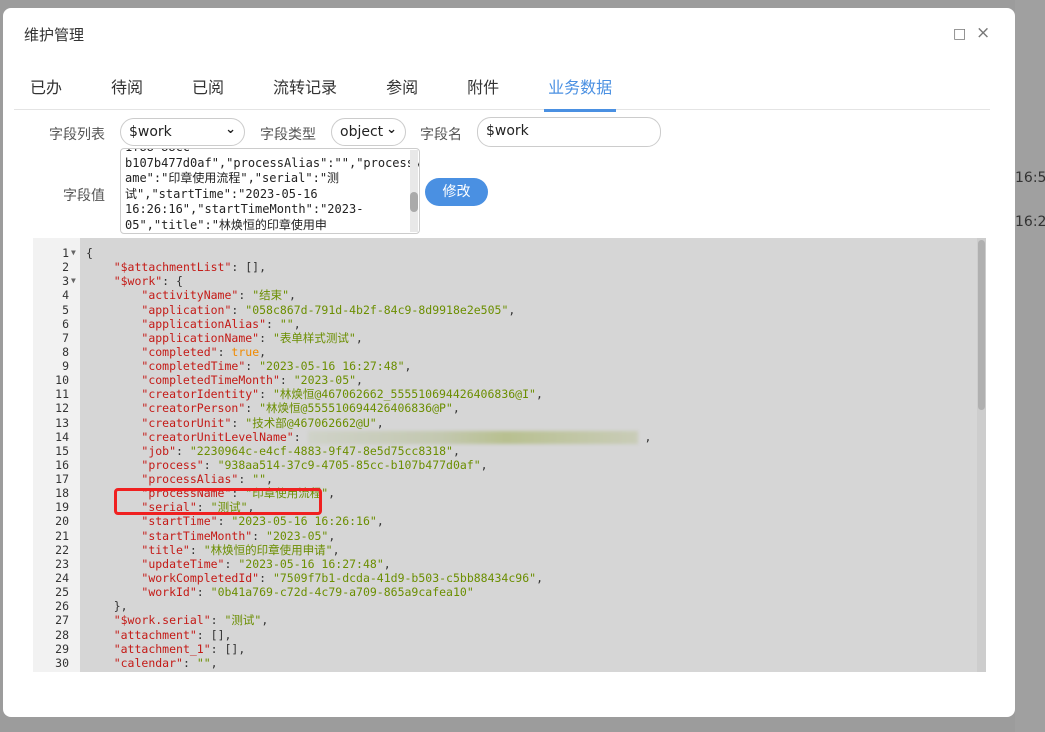 This screenshot has height=732, width=1045. What do you see at coordinates (483, 90) in the screenshot?
I see `tab-5: 附件` at bounding box center [483, 90].